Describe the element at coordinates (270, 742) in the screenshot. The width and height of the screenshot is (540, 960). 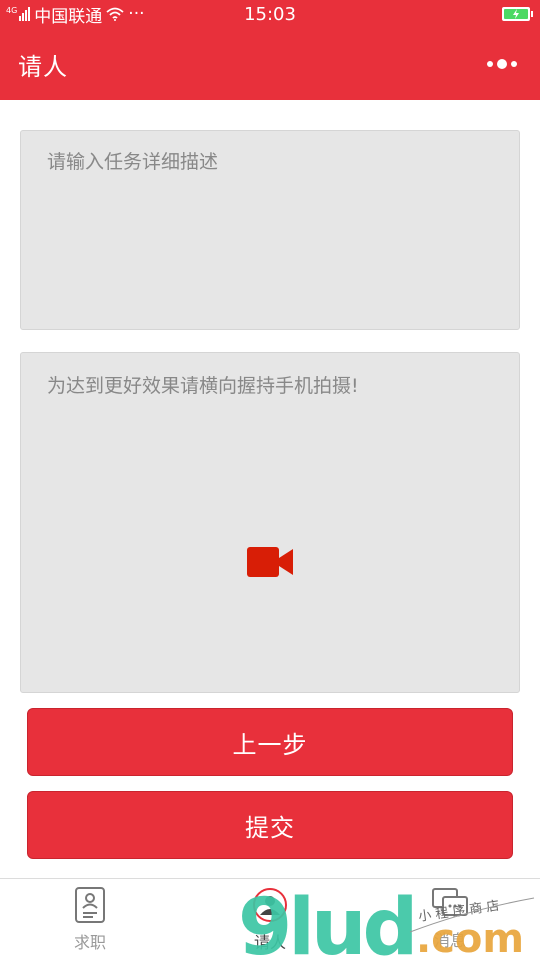
I see `previous-step-button: 上一步` at that location.